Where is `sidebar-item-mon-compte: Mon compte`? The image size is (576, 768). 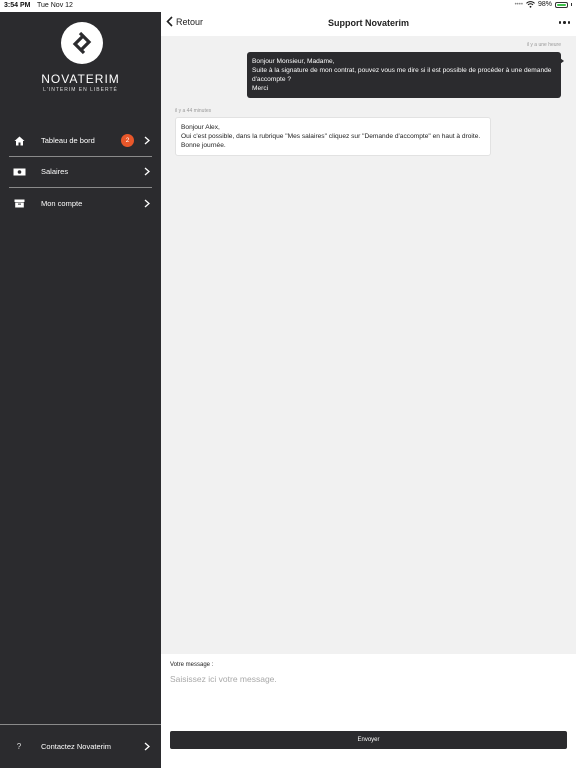
sidebar-item-mon-compte: Mon compte is located at coordinates (80, 203).